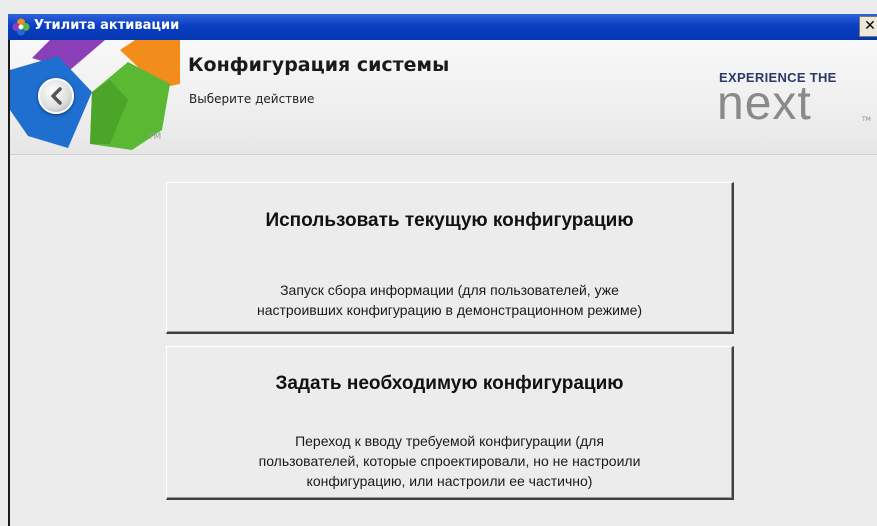 The width and height of the screenshot is (877, 526). I want to click on app-flower-icon, so click(21, 27).